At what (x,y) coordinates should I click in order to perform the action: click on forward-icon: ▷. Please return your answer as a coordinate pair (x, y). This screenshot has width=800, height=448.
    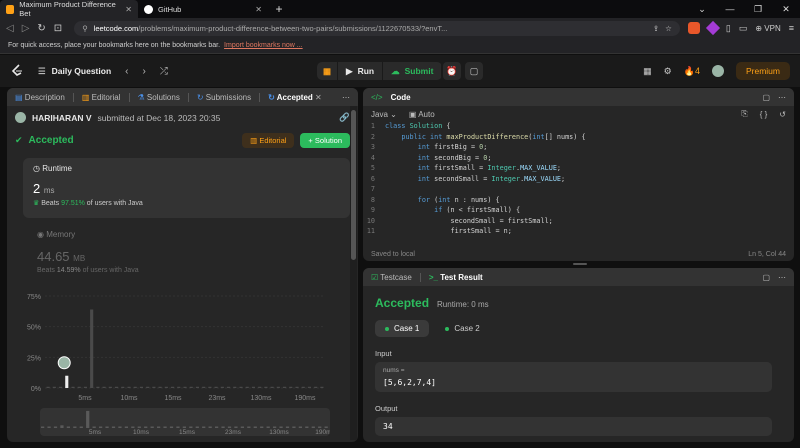
    Looking at the image, I should click on (26, 28).